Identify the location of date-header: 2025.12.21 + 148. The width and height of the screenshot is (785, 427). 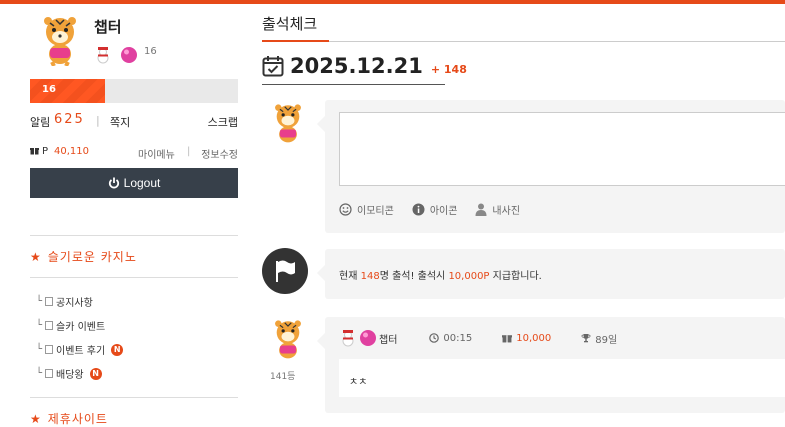
(364, 66).